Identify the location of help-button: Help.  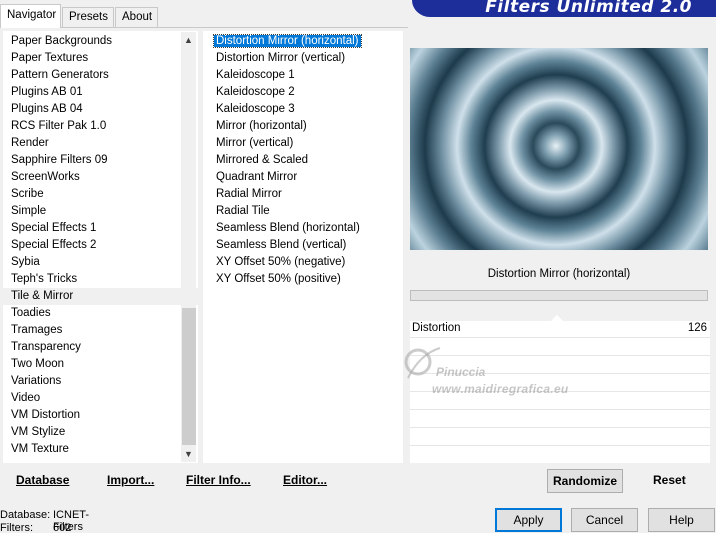
(681, 520).